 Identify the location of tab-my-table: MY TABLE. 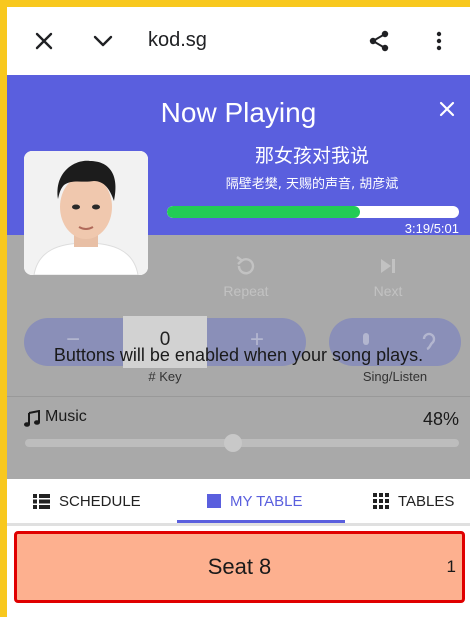
(255, 501).